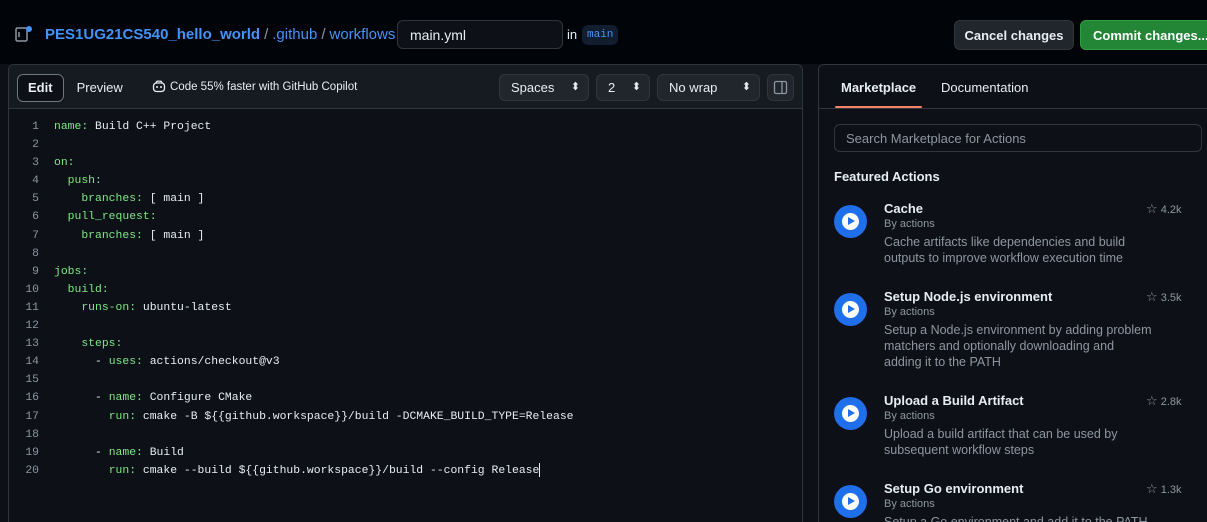 The height and width of the screenshot is (522, 1207). What do you see at coordinates (600, 35) in the screenshot?
I see `branch-badge: main` at bounding box center [600, 35].